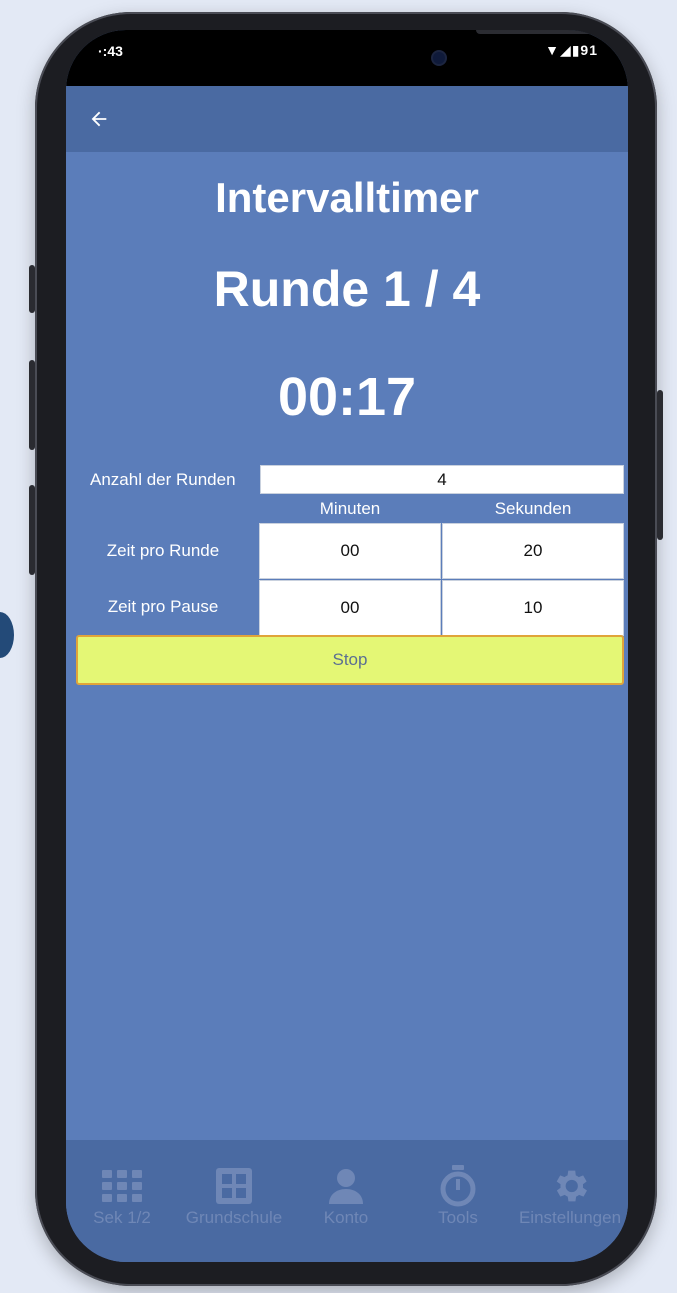 Image resolution: width=677 pixels, height=1293 pixels. Describe the element at coordinates (439, 58) in the screenshot. I see `camera-icon` at that location.